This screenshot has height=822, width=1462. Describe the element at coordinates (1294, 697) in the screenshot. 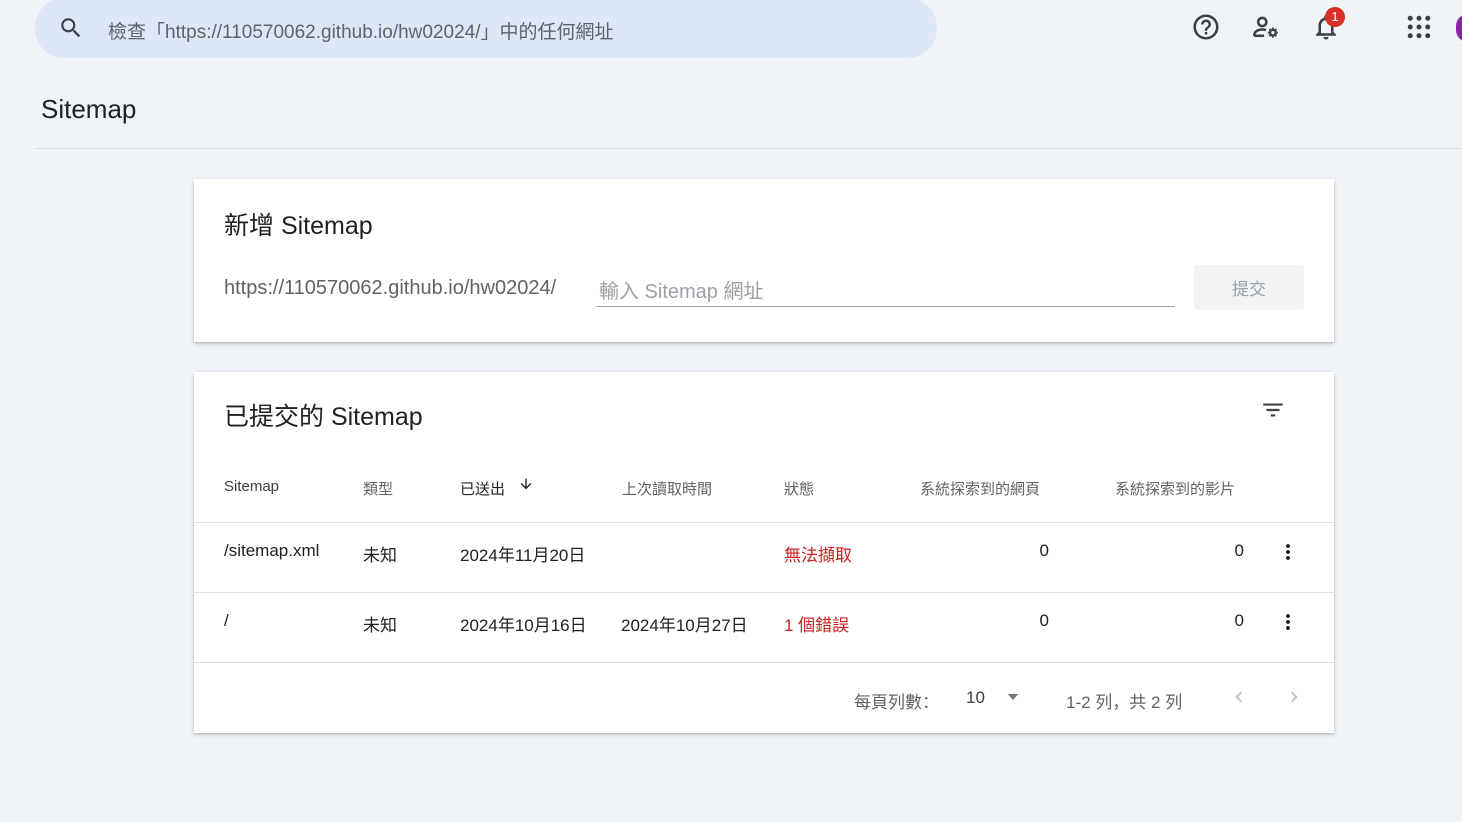

I see `chevron-right-icon` at that location.